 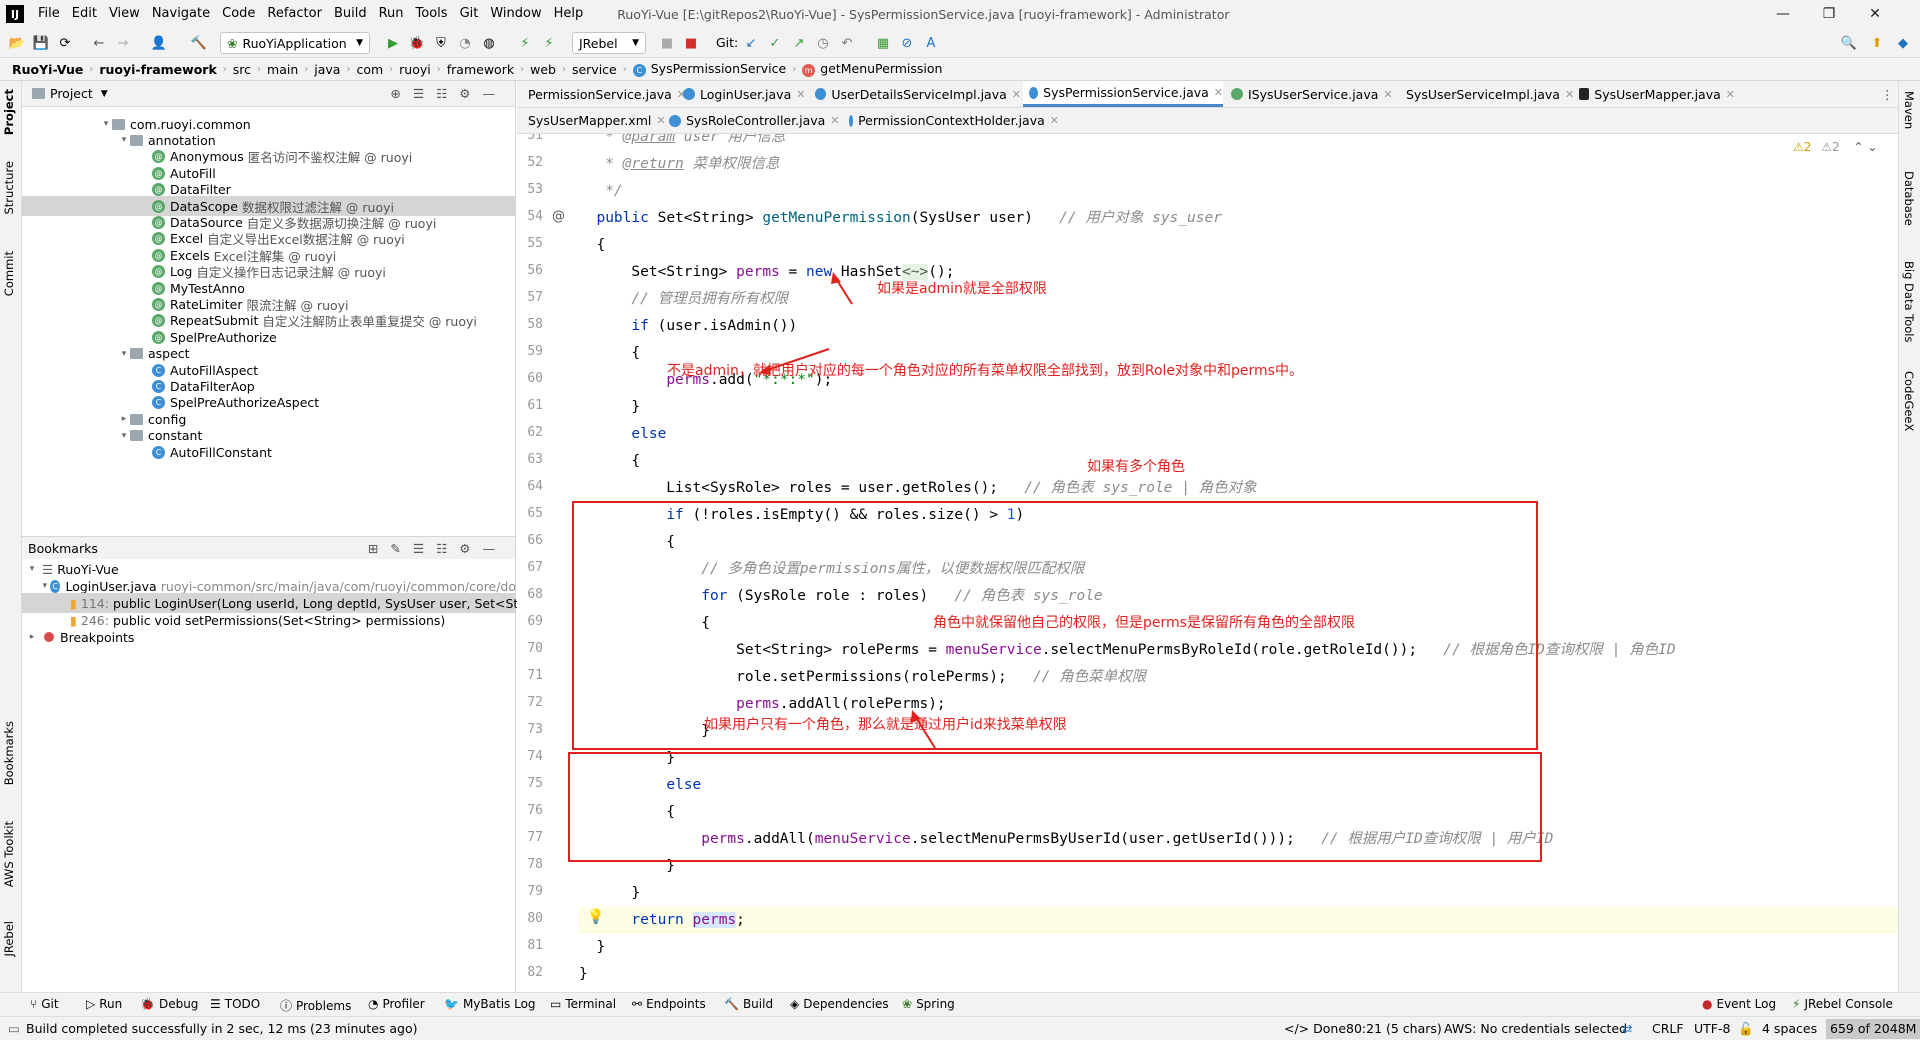 What do you see at coordinates (847, 43) in the screenshot?
I see `git-rollback-icon: ↶` at bounding box center [847, 43].